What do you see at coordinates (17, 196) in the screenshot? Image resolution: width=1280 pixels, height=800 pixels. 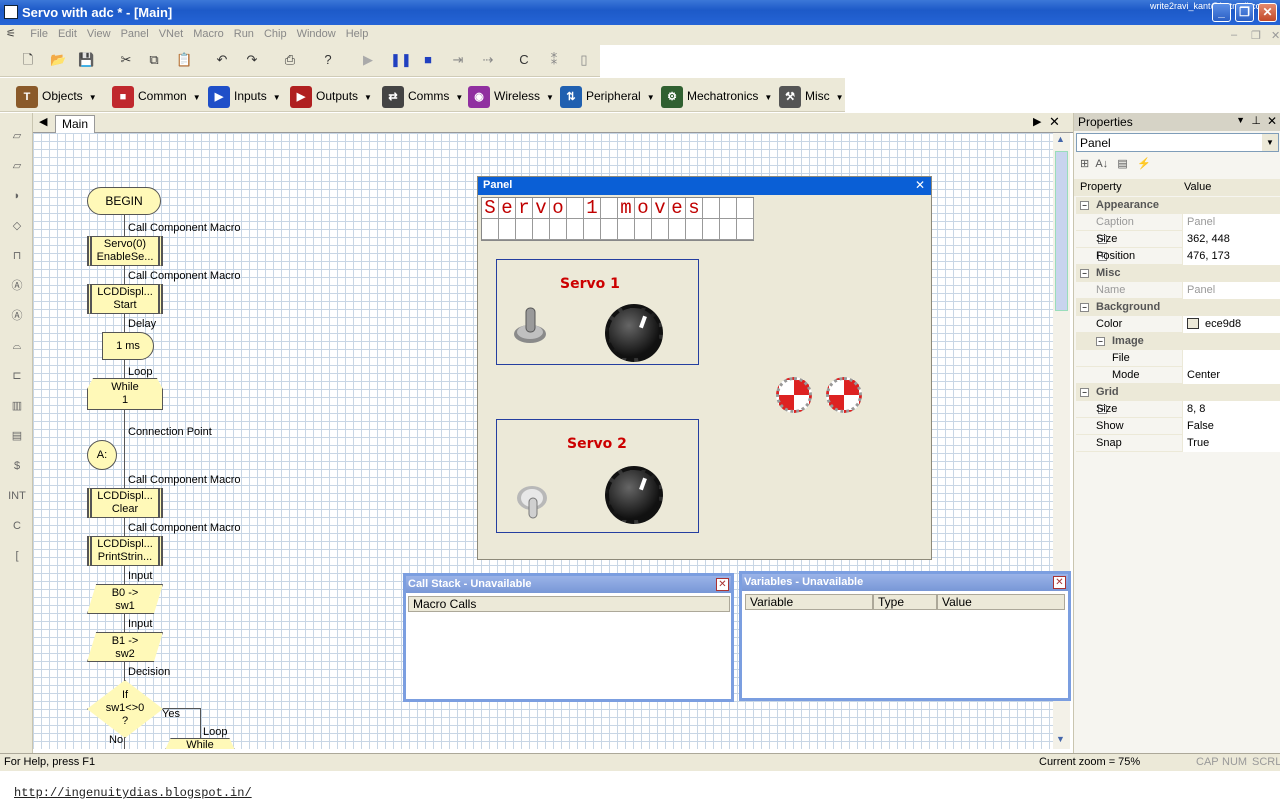 I see `delay-block-icon: ◗` at bounding box center [17, 196].